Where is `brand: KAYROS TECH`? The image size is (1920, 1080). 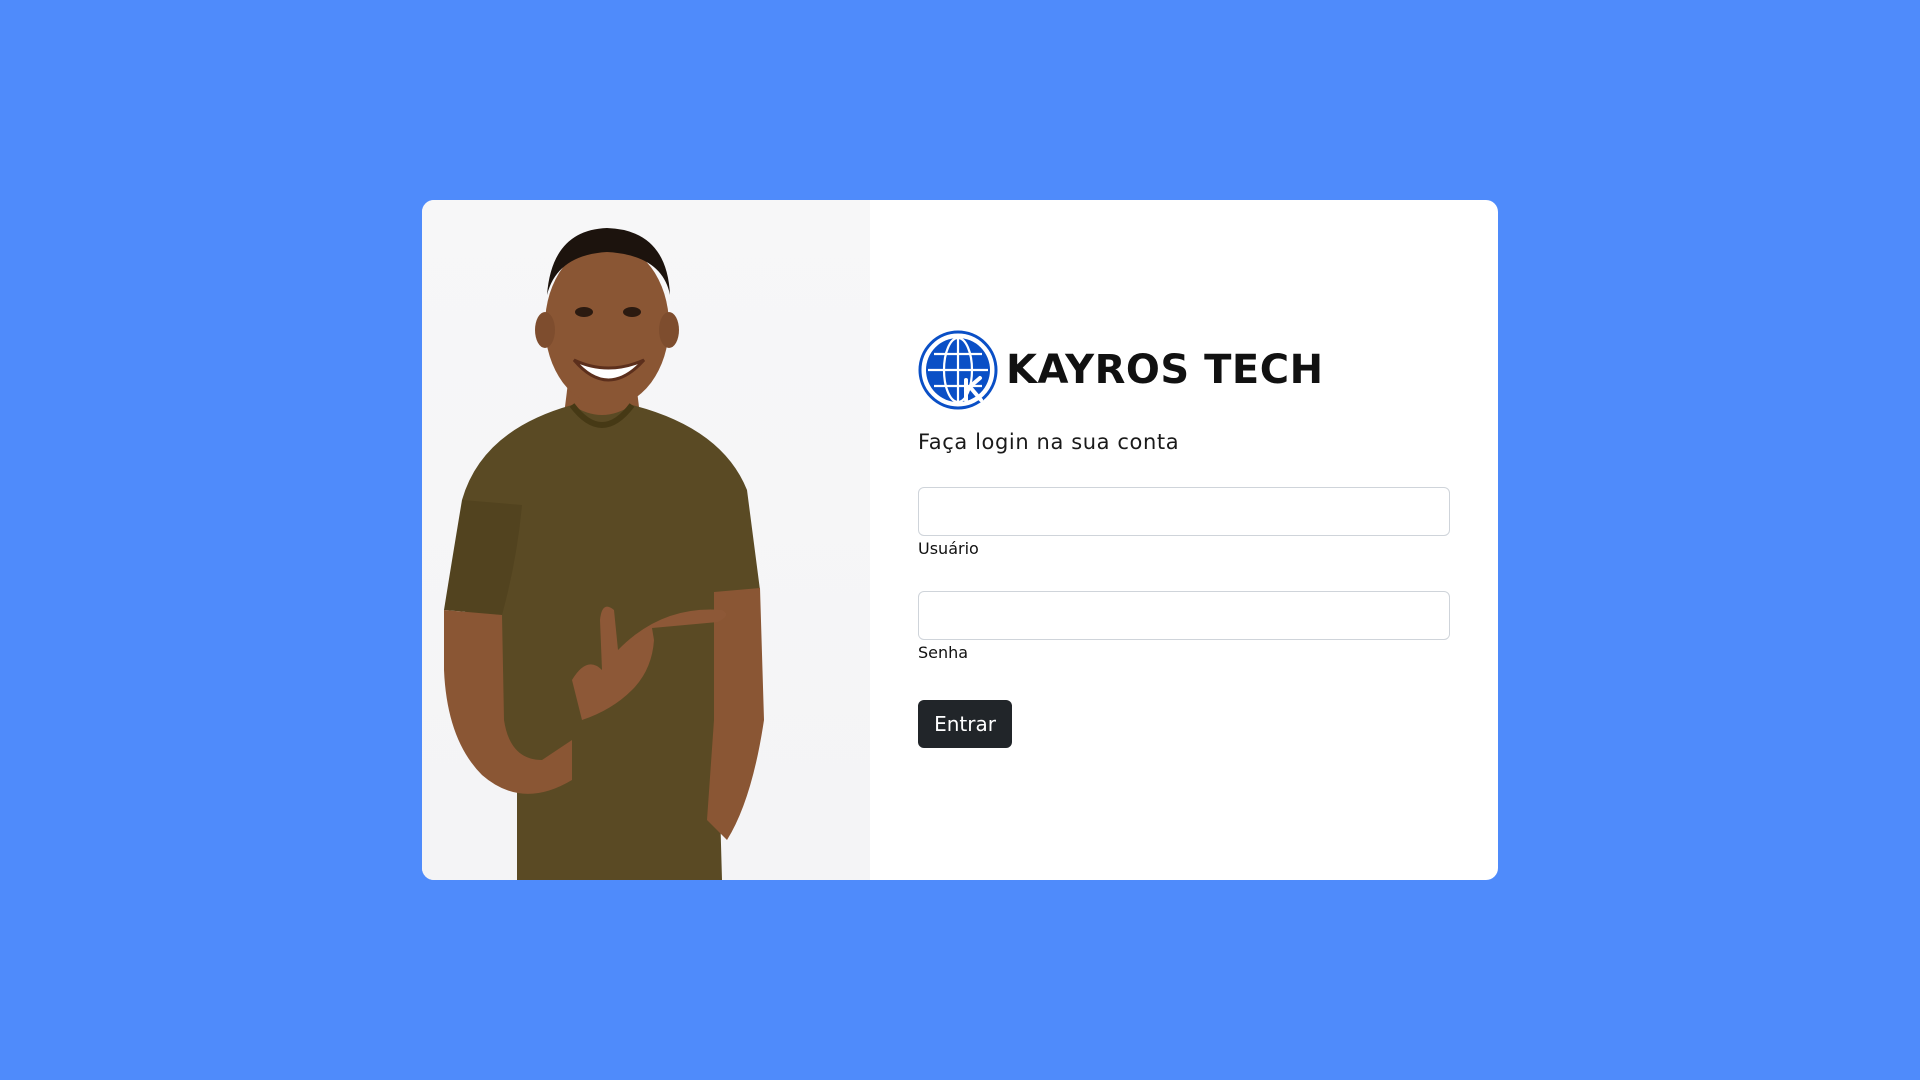 brand: KAYROS TECH is located at coordinates (1121, 370).